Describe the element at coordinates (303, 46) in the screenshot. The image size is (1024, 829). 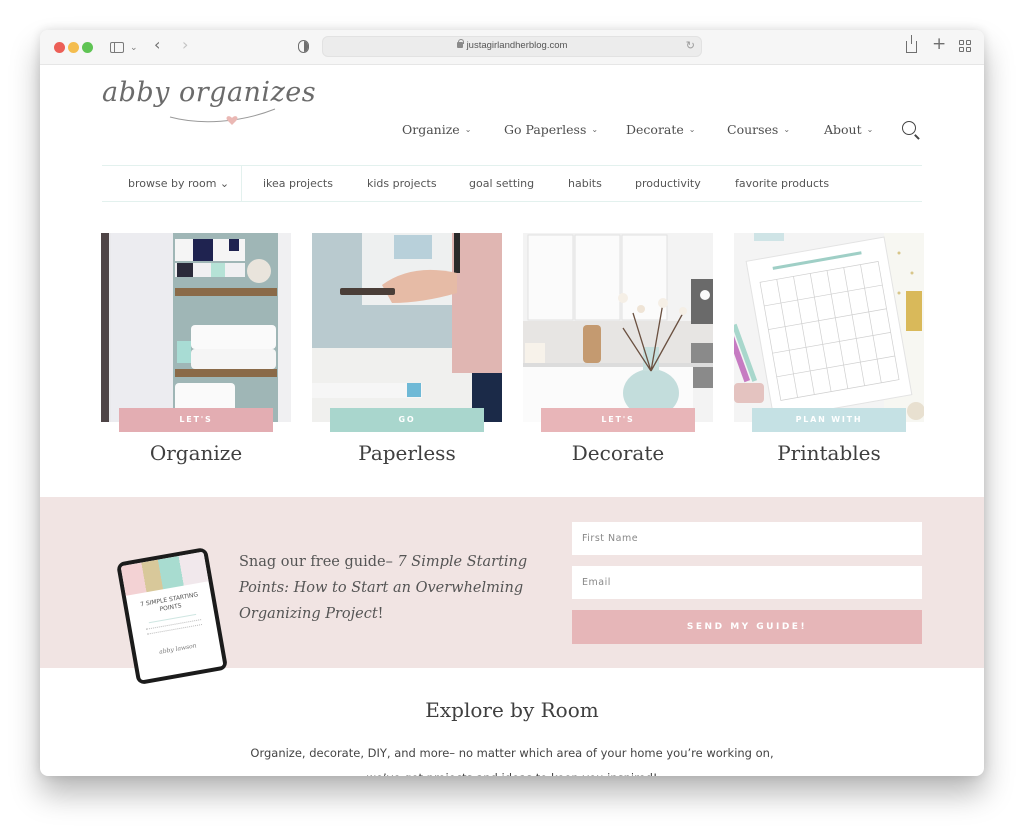
I see `privacy-shield-icon` at that location.